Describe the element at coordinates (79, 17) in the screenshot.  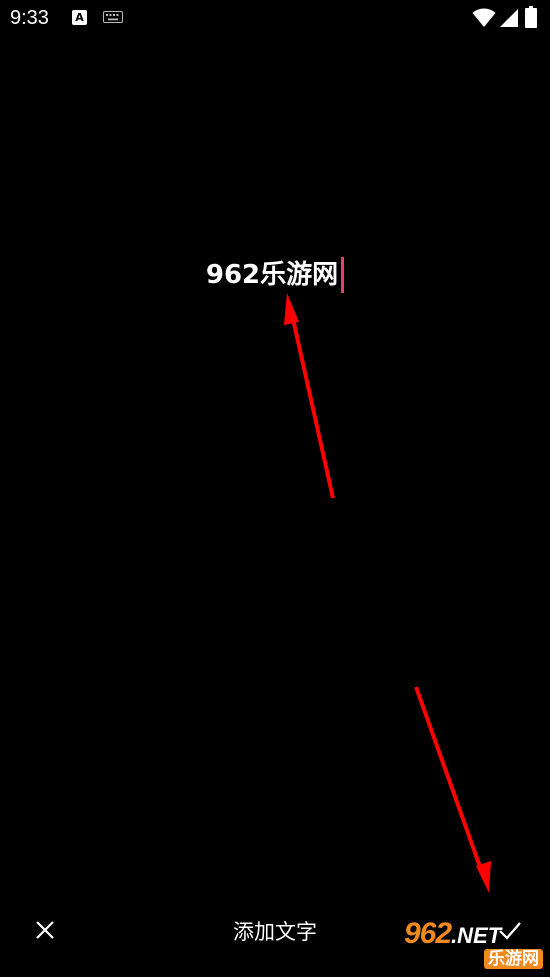
I see `input-method-icon: A` at that location.